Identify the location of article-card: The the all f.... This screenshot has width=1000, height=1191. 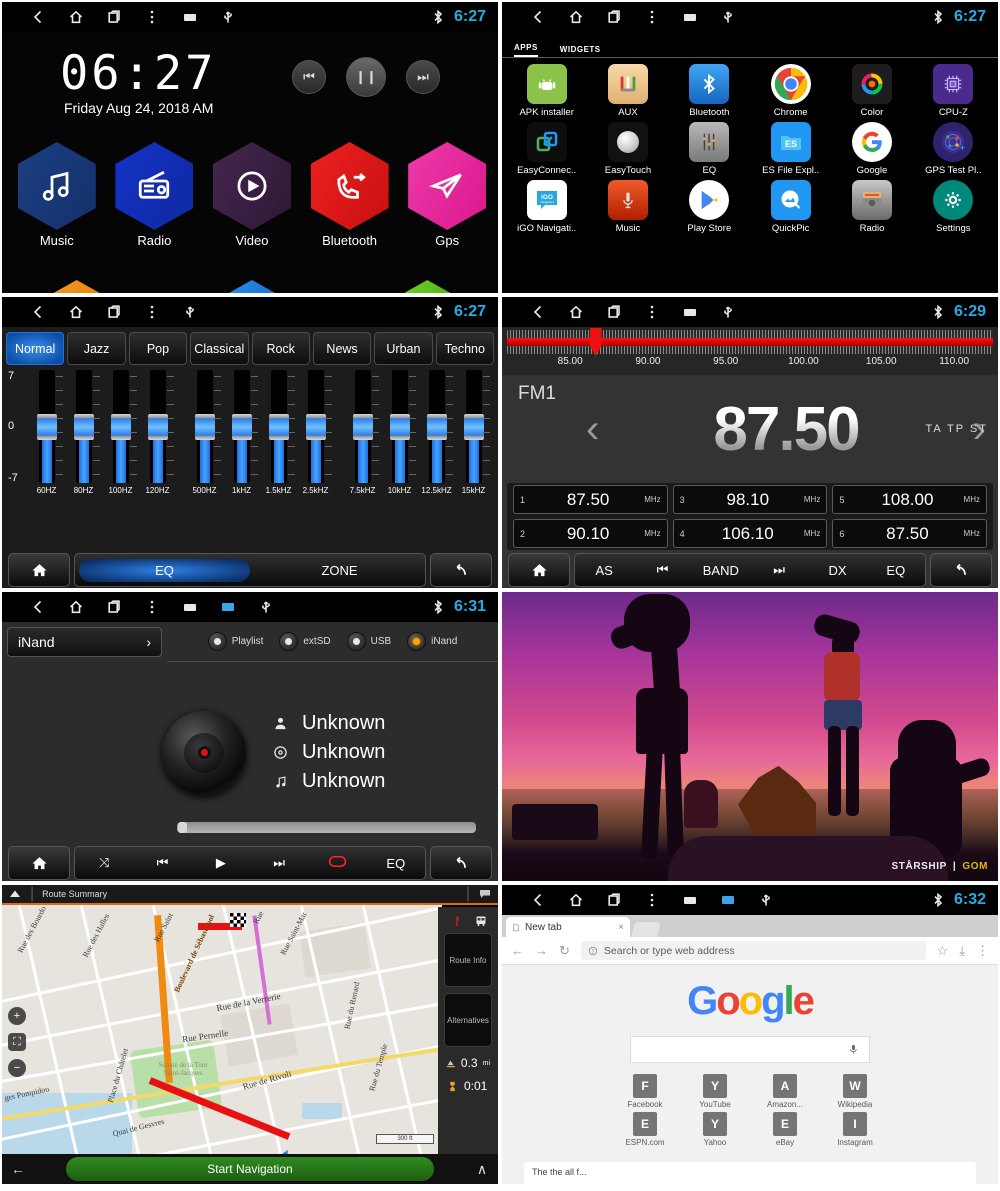
(750, 1173).